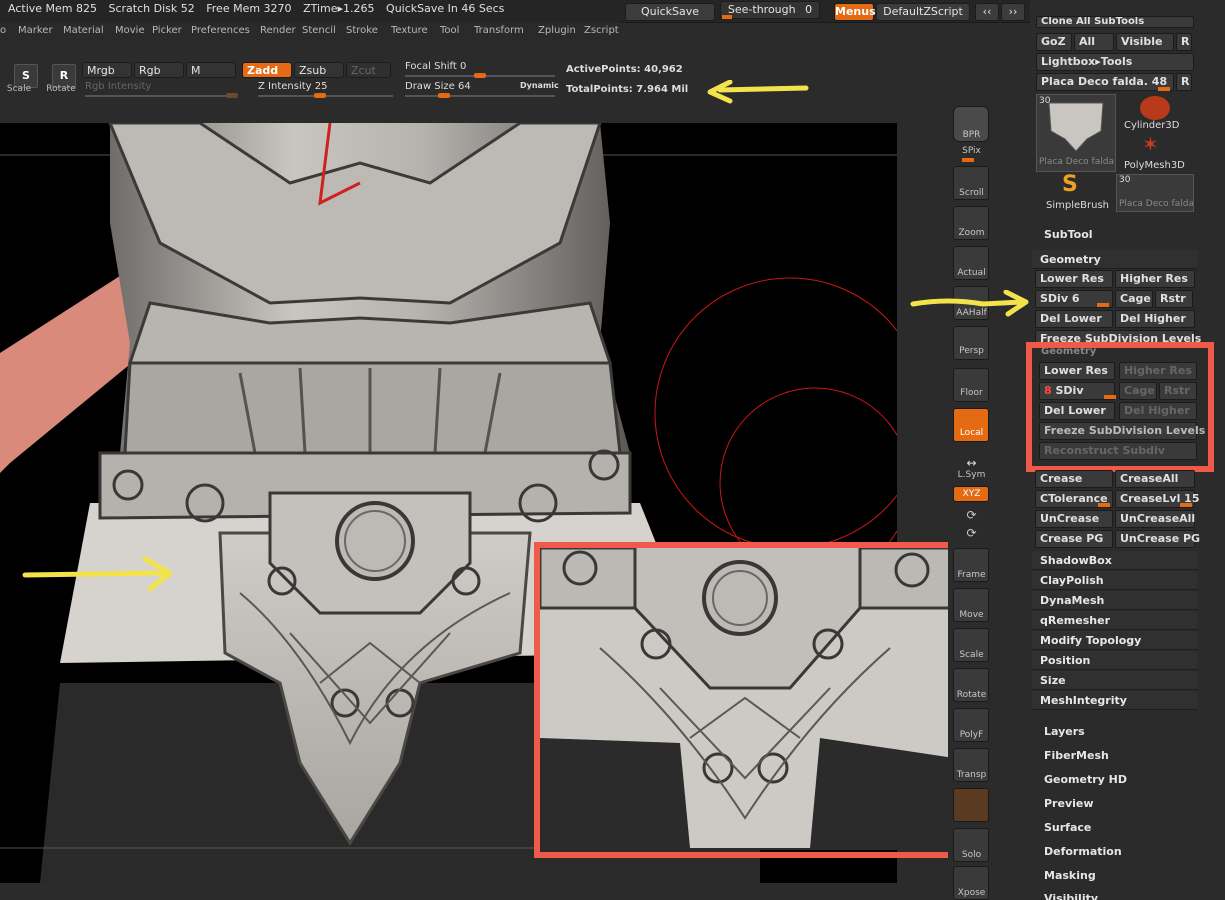  Describe the element at coordinates (1070, 185) in the screenshot. I see `simplebrush-icon: S` at that location.